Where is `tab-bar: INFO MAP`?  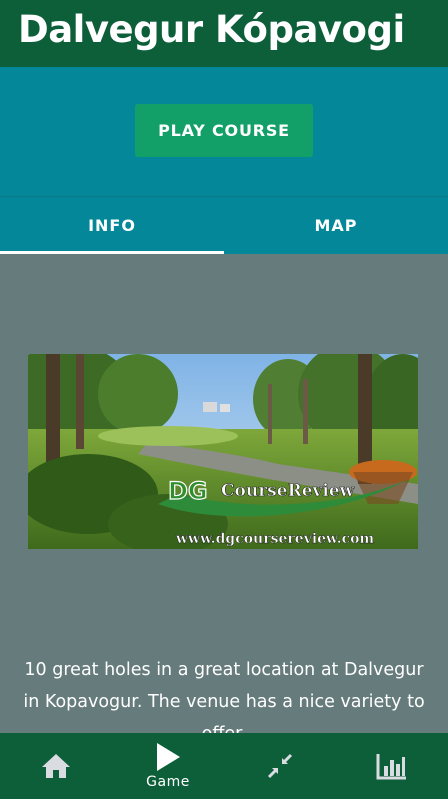 tab-bar: INFO MAP is located at coordinates (224, 225).